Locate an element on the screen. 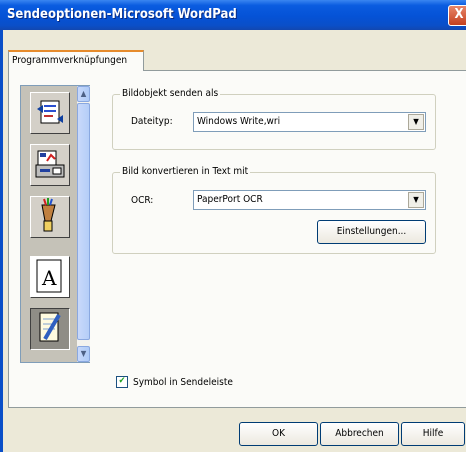 Image resolution: width=466 pixels, height=452 pixels. close-button: X is located at coordinates (457, 15).